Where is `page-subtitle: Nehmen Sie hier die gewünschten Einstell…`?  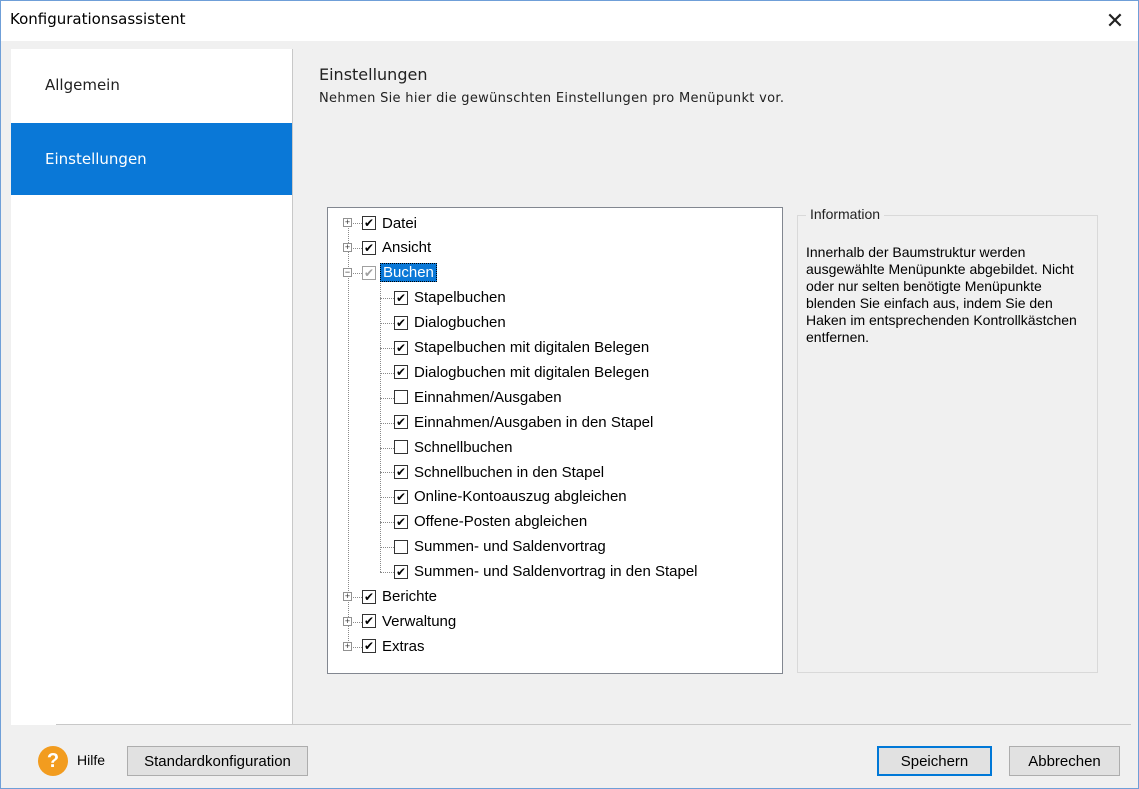 page-subtitle: Nehmen Sie hier die gewünschten Einstell… is located at coordinates (552, 98).